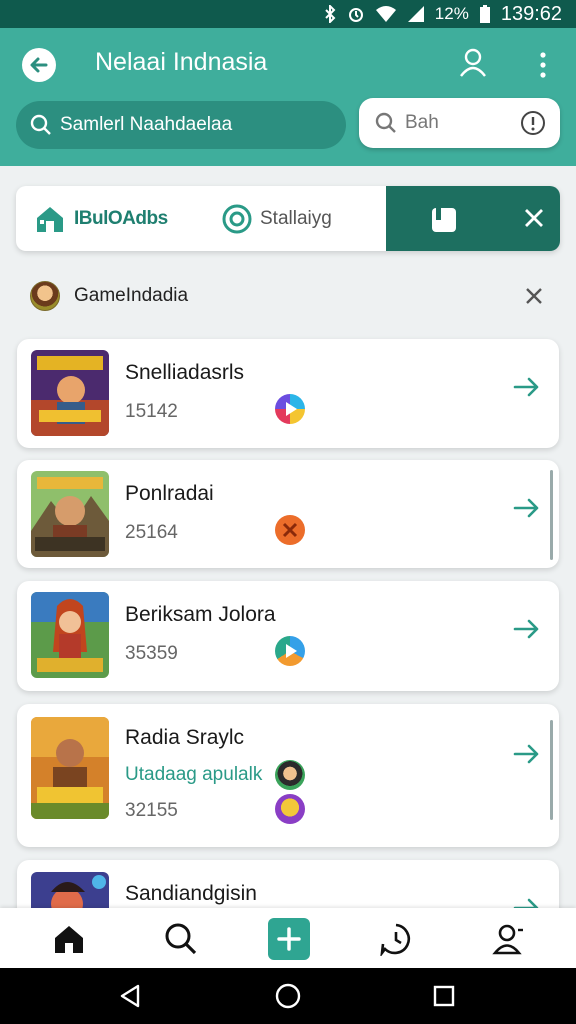  What do you see at coordinates (200, 614) in the screenshot?
I see `game-name: Beriksam Jolora` at bounding box center [200, 614].